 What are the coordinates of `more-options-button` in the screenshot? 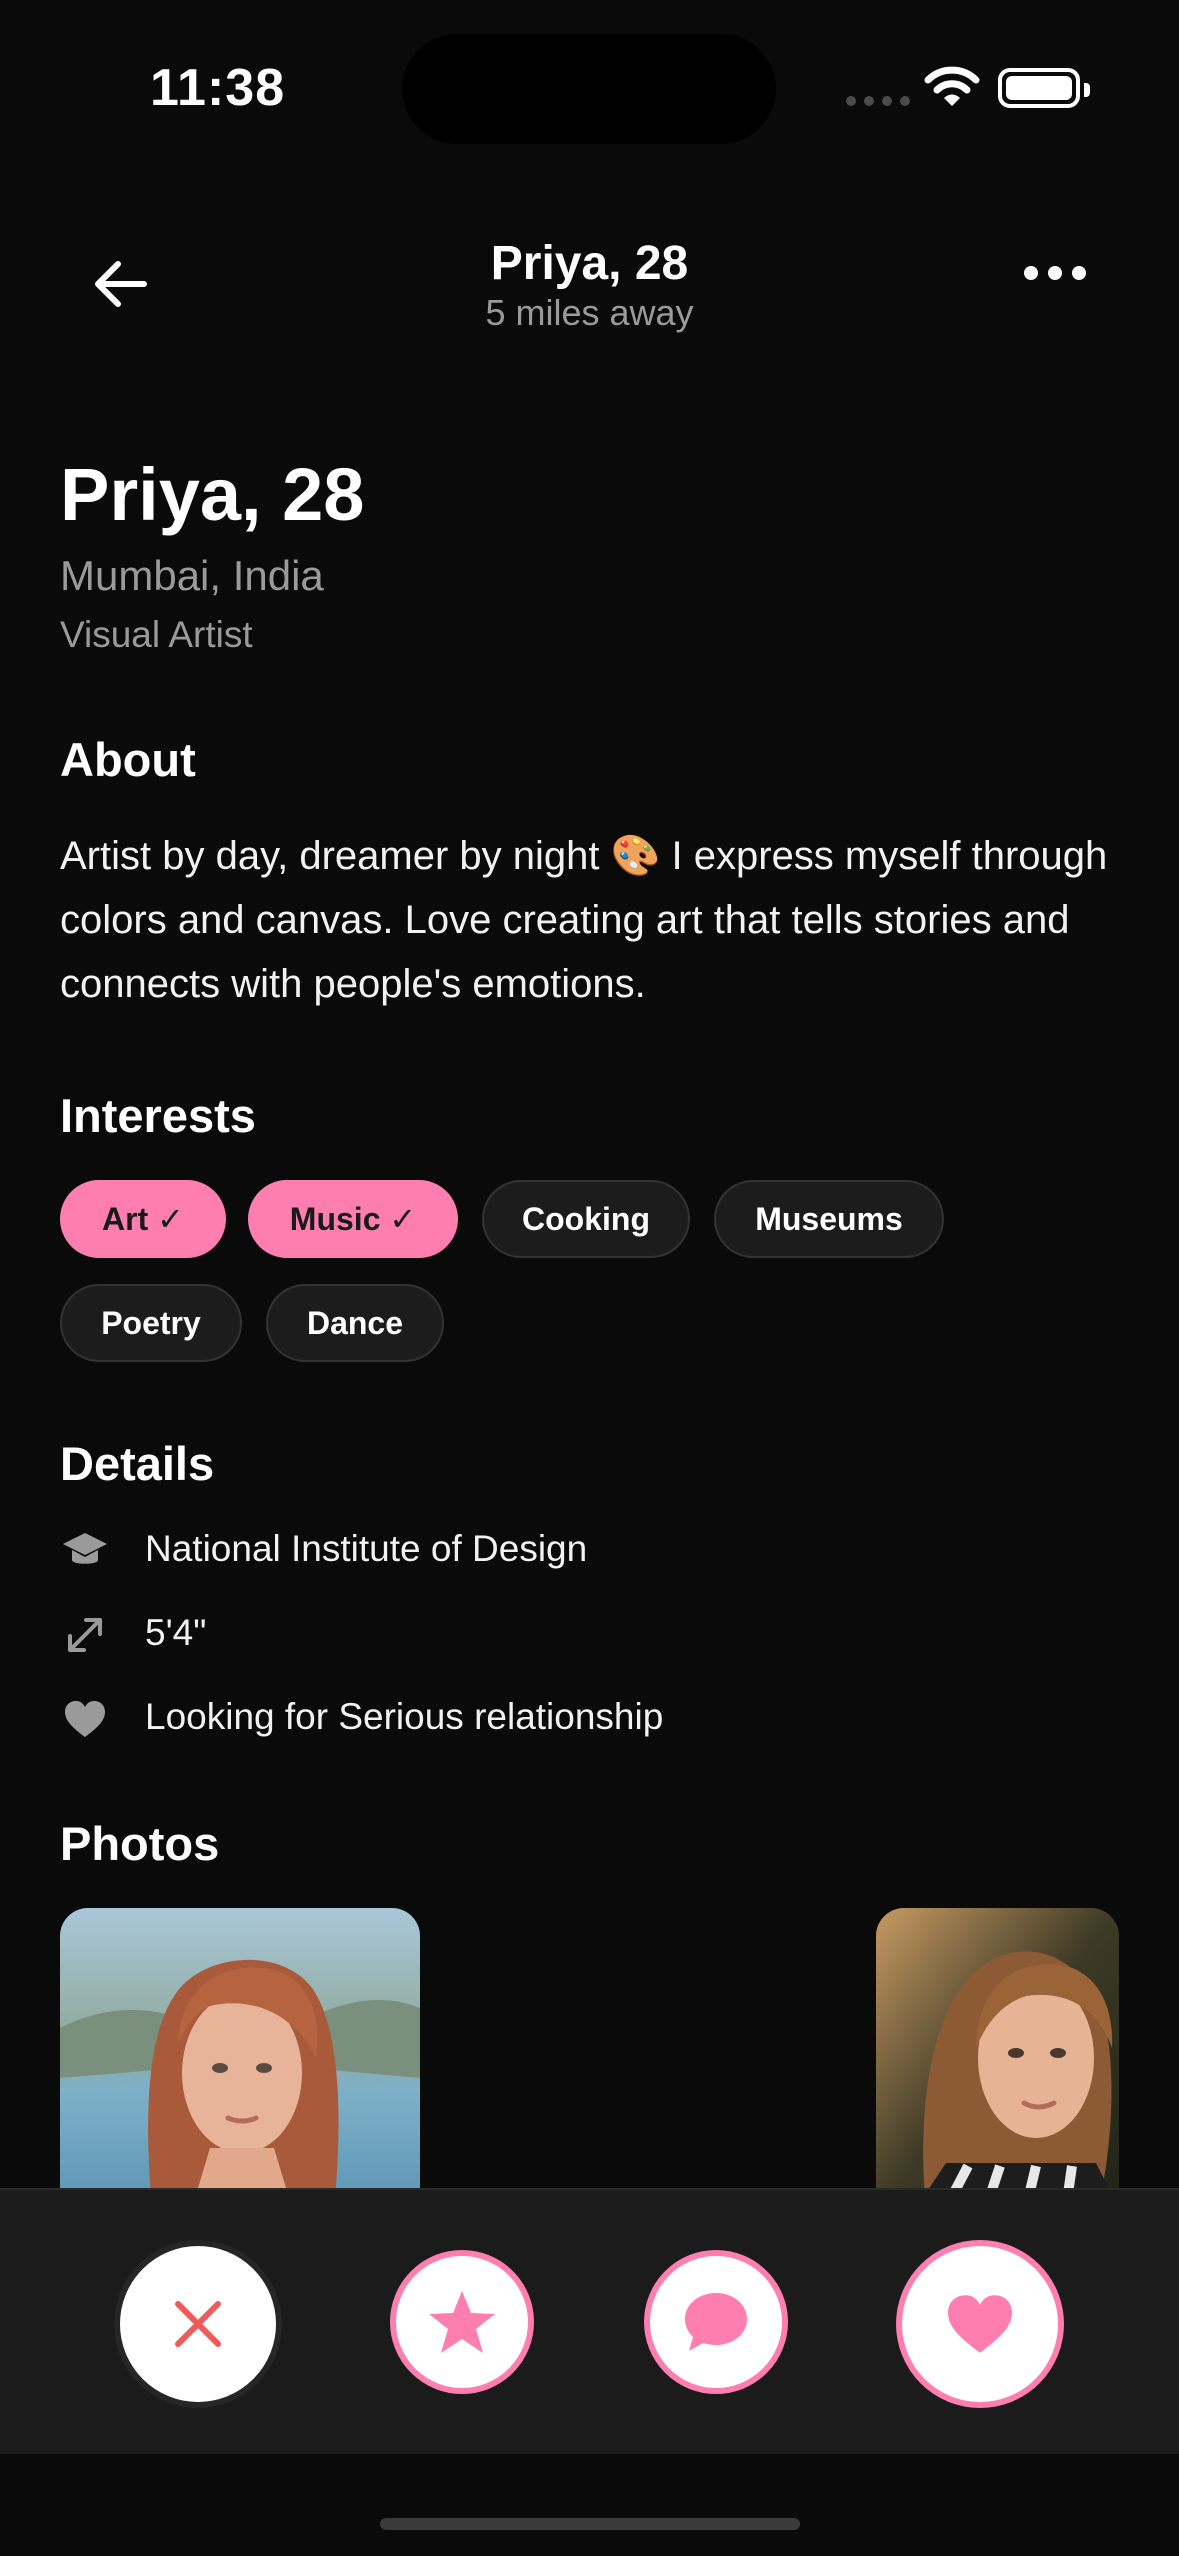 It's located at (1055, 273).